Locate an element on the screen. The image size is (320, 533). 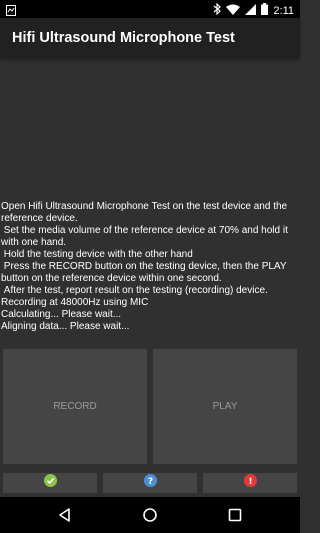
back-icon is located at coordinates (65, 515).